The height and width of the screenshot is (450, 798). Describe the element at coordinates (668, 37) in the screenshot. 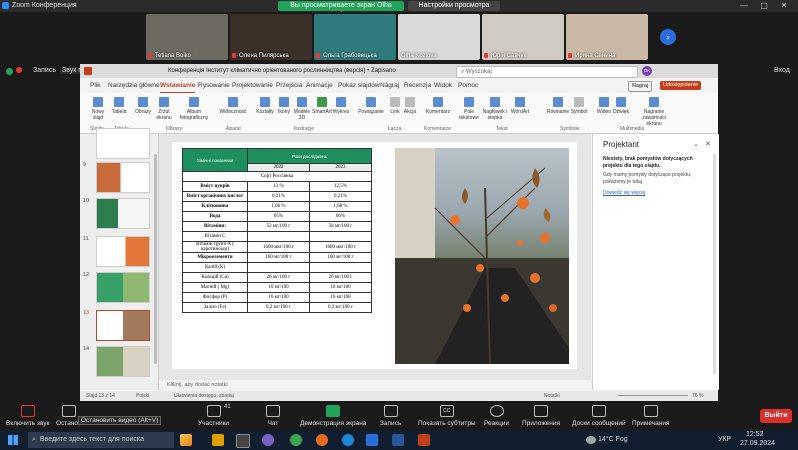

I see `next-page-icon: ›` at that location.